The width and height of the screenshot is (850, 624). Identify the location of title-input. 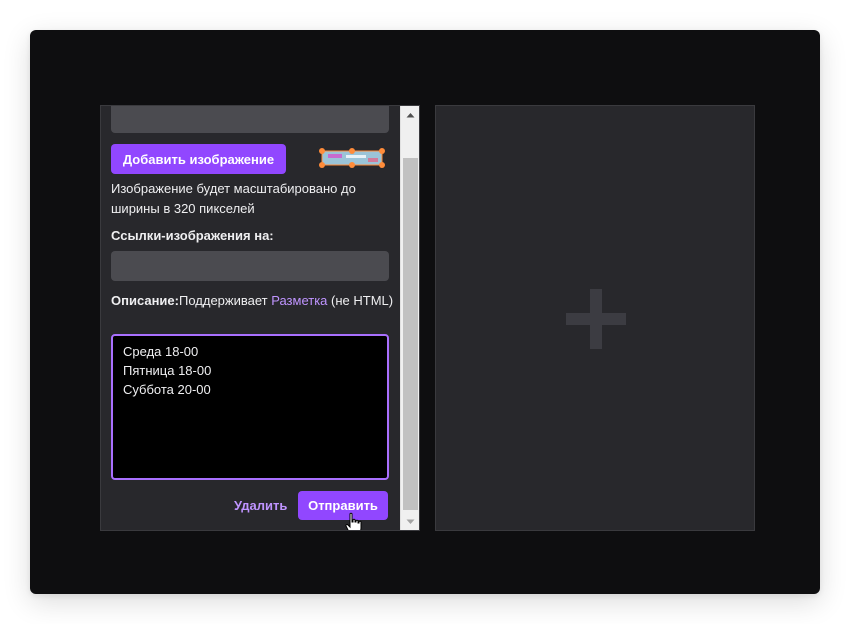
(250, 119).